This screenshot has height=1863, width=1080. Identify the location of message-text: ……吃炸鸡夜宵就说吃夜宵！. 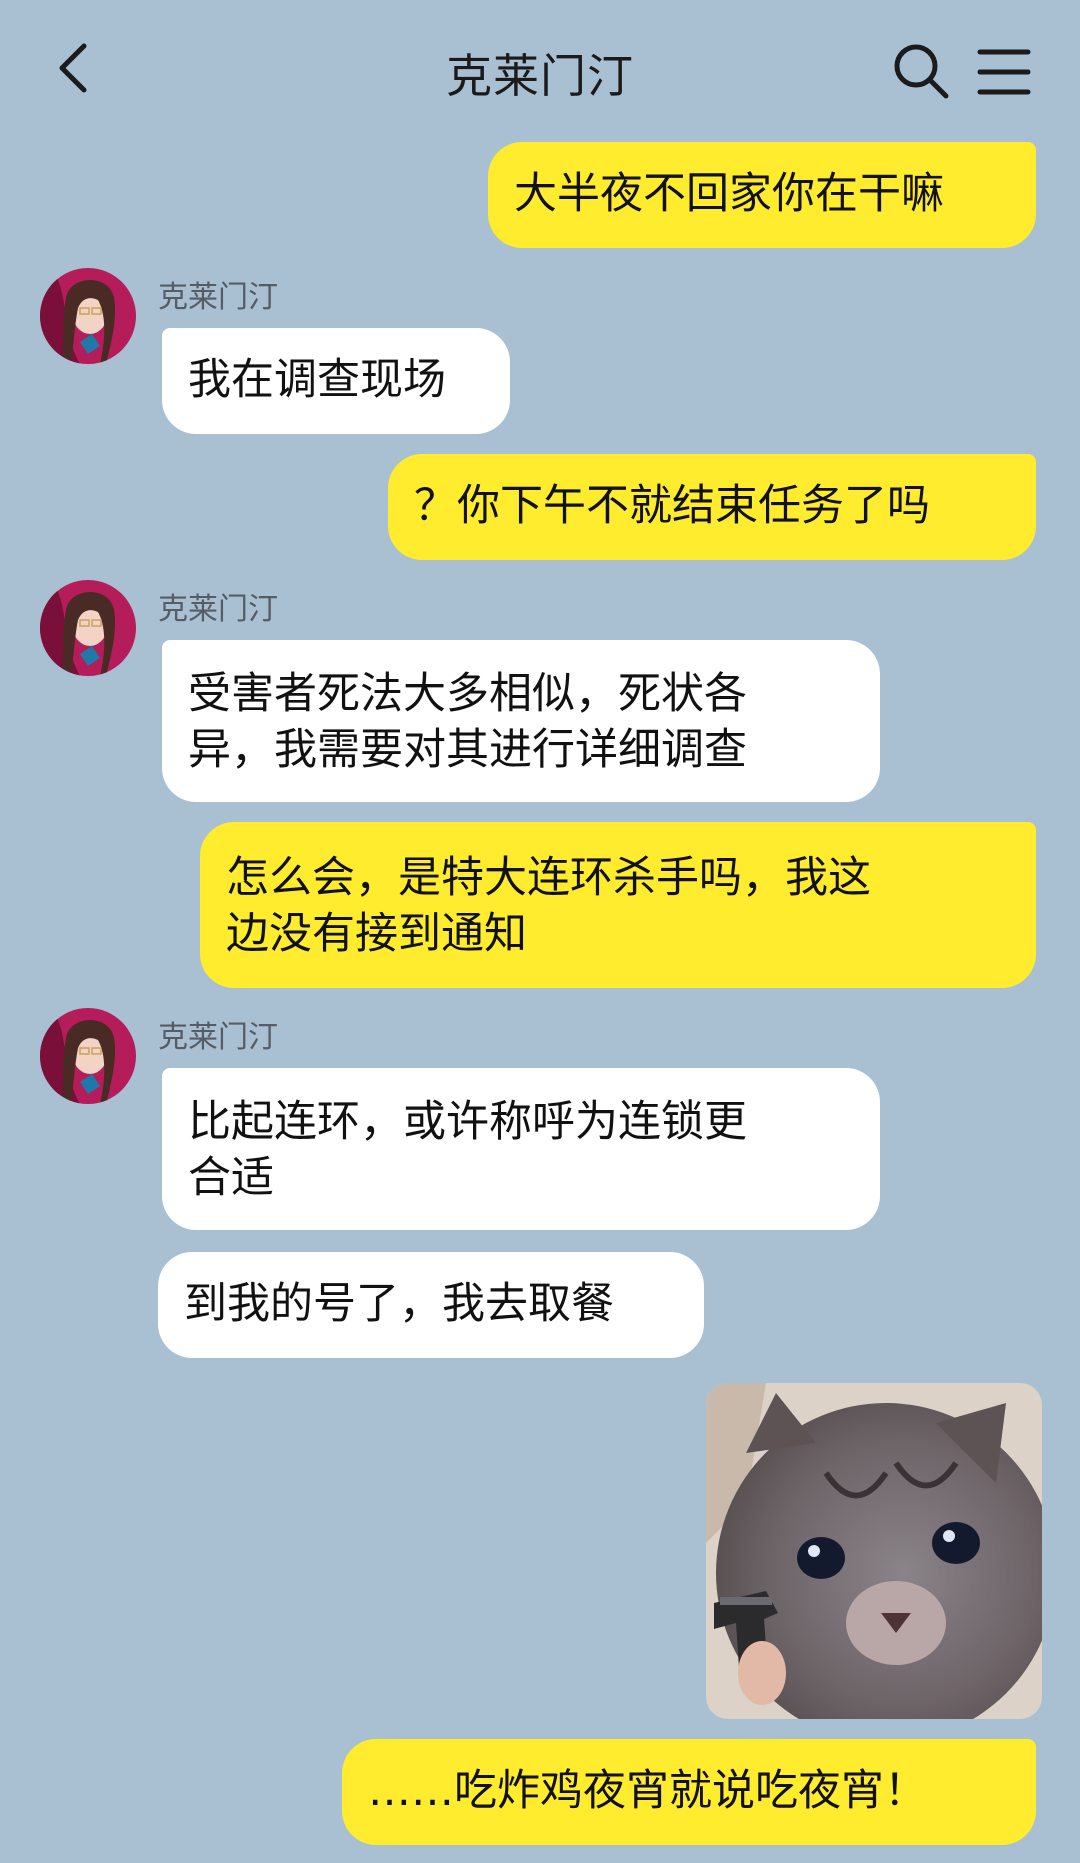
(647, 1791).